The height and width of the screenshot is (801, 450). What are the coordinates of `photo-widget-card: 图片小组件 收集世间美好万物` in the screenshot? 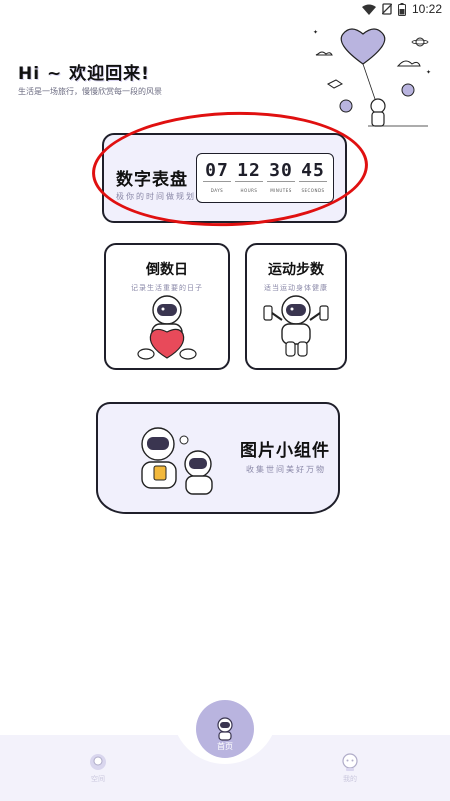 It's located at (218, 458).